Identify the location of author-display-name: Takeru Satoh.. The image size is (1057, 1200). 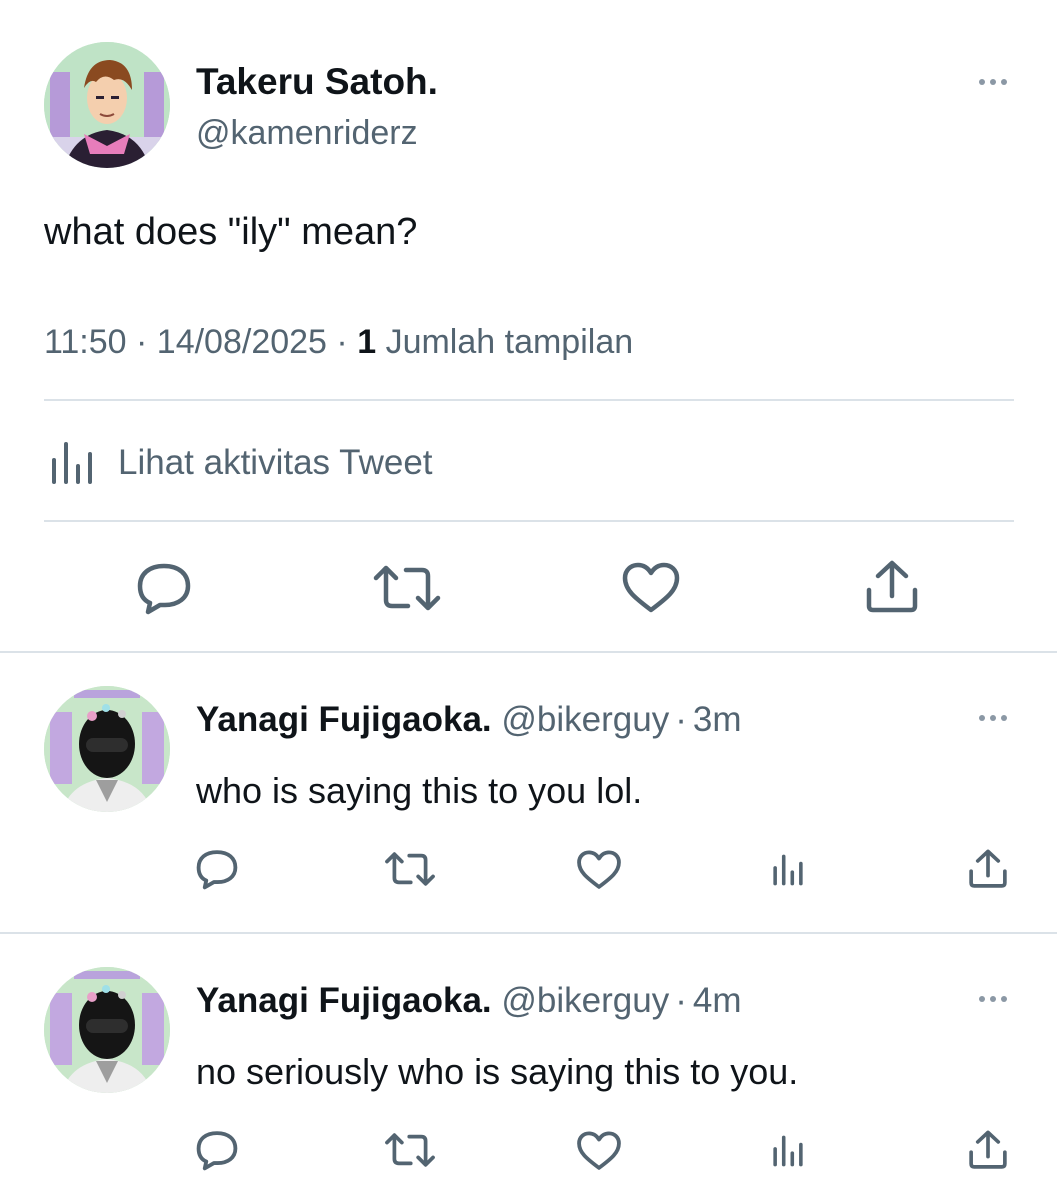
(317, 82).